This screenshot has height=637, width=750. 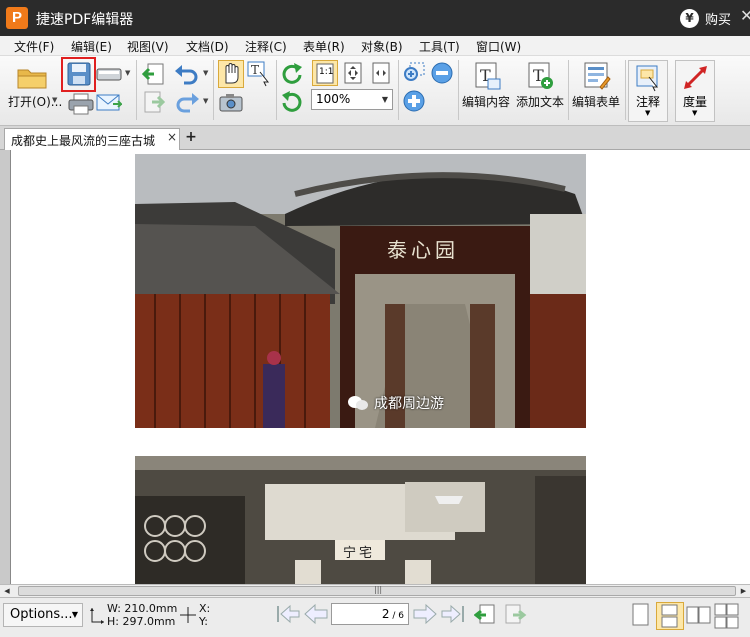 I want to click on rotate-clockwise-icon, so click(x=292, y=73).